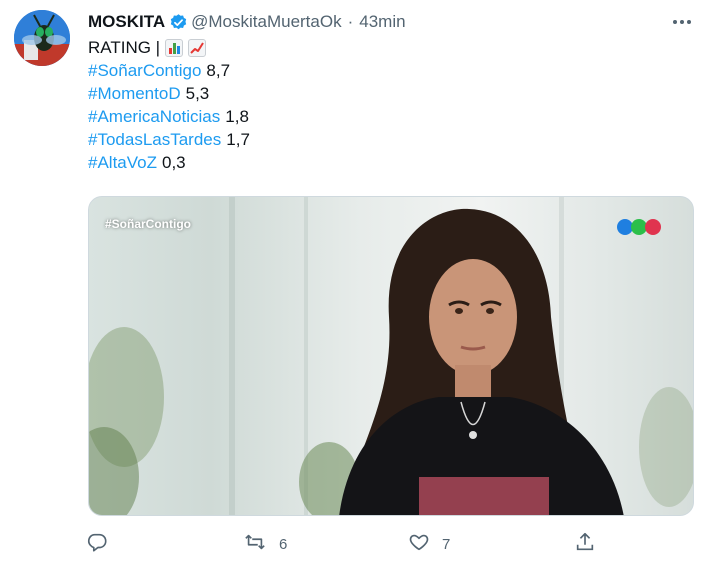 Image resolution: width=712 pixels, height=563 pixels. I want to click on retweet-button: 6, so click(265, 544).